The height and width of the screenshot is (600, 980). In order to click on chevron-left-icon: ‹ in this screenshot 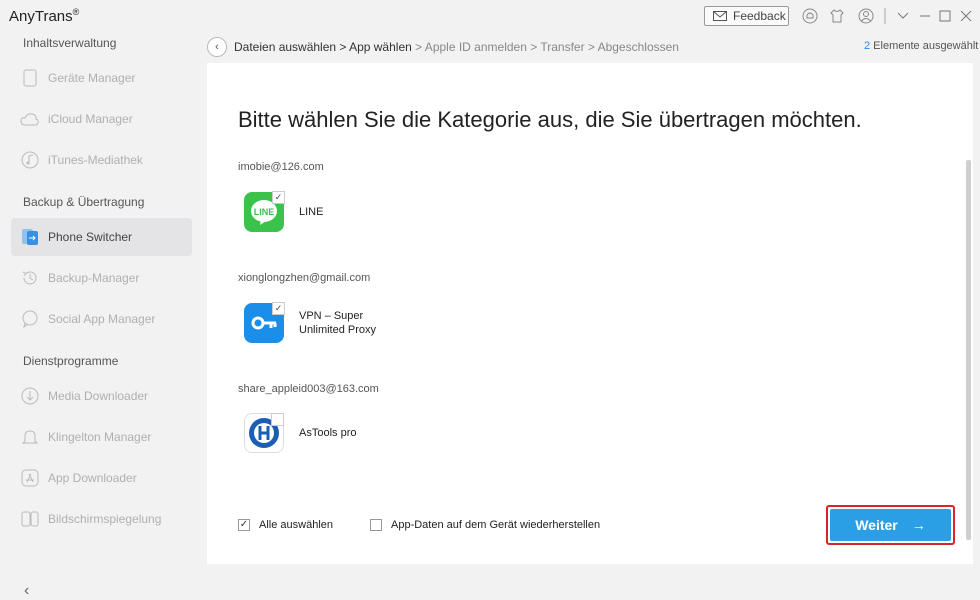, I will do `click(217, 47)`.